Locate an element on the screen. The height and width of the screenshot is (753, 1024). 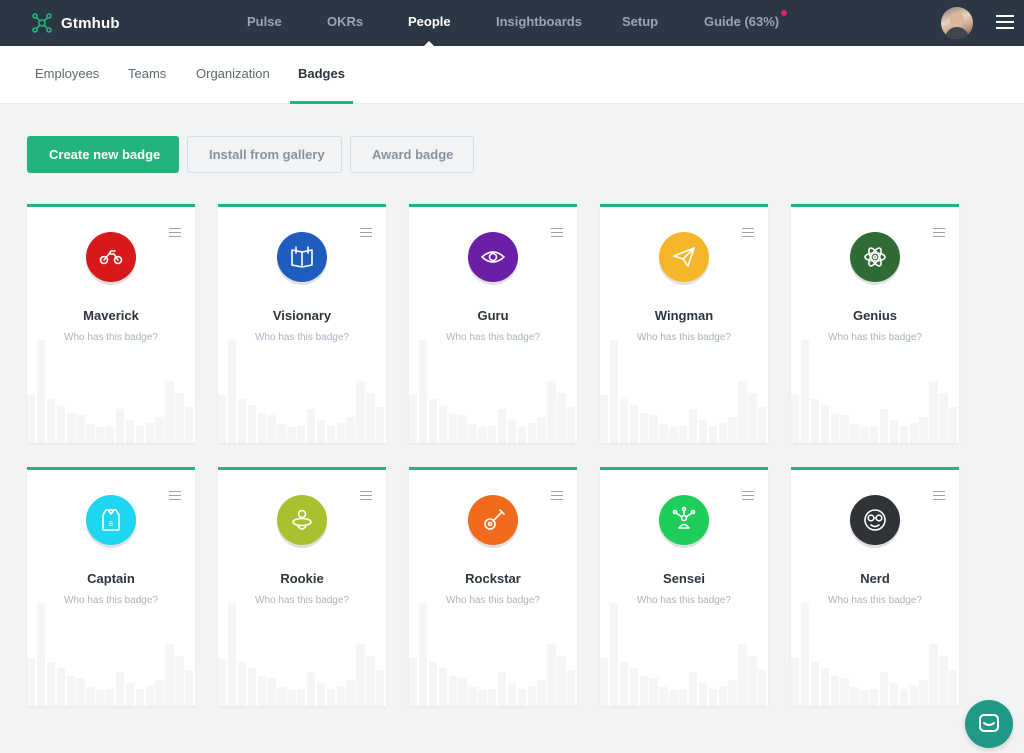
guitar-icon is located at coordinates (494, 519).